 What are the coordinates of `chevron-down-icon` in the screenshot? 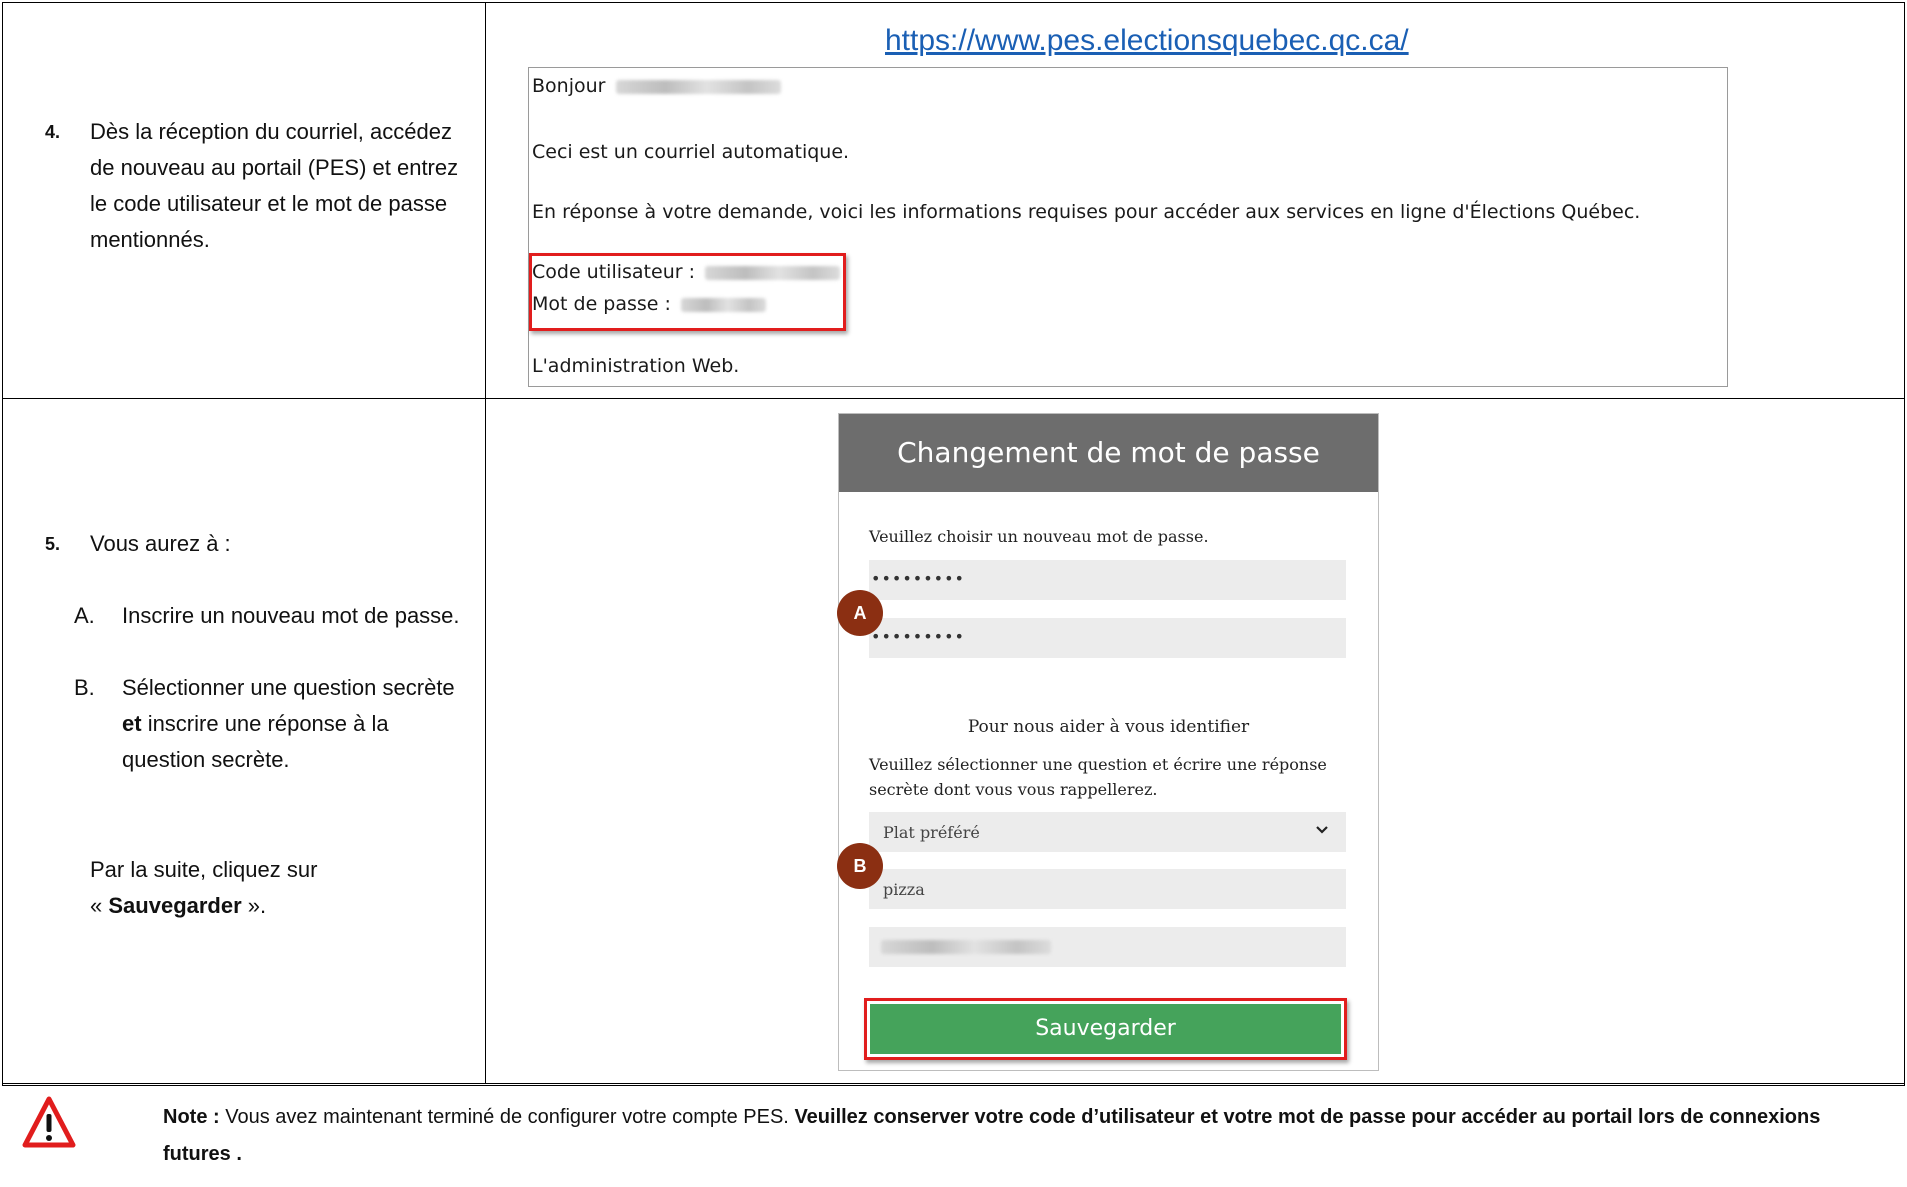 It's located at (1322, 830).